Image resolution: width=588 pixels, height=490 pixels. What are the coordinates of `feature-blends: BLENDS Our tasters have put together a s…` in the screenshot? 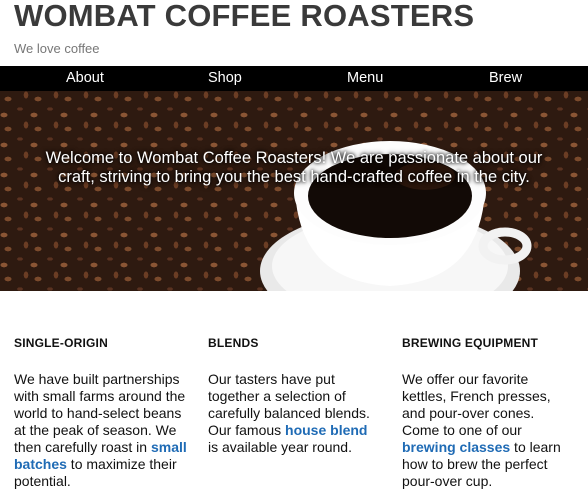 It's located at (292, 396).